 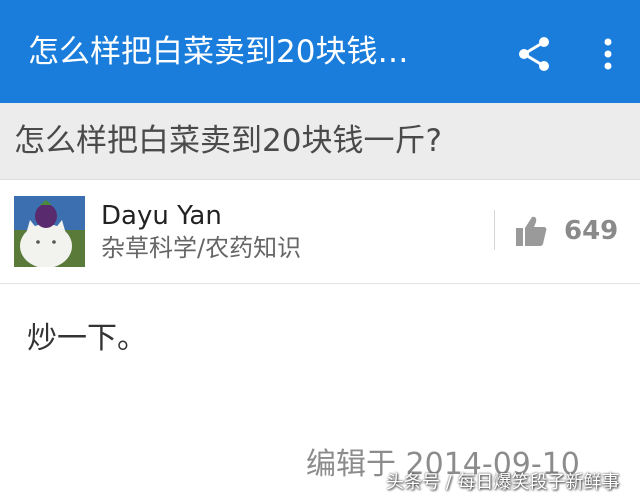 What do you see at coordinates (201, 248) in the screenshot?
I see `author-bio: 杂草科学/农药知识` at bounding box center [201, 248].